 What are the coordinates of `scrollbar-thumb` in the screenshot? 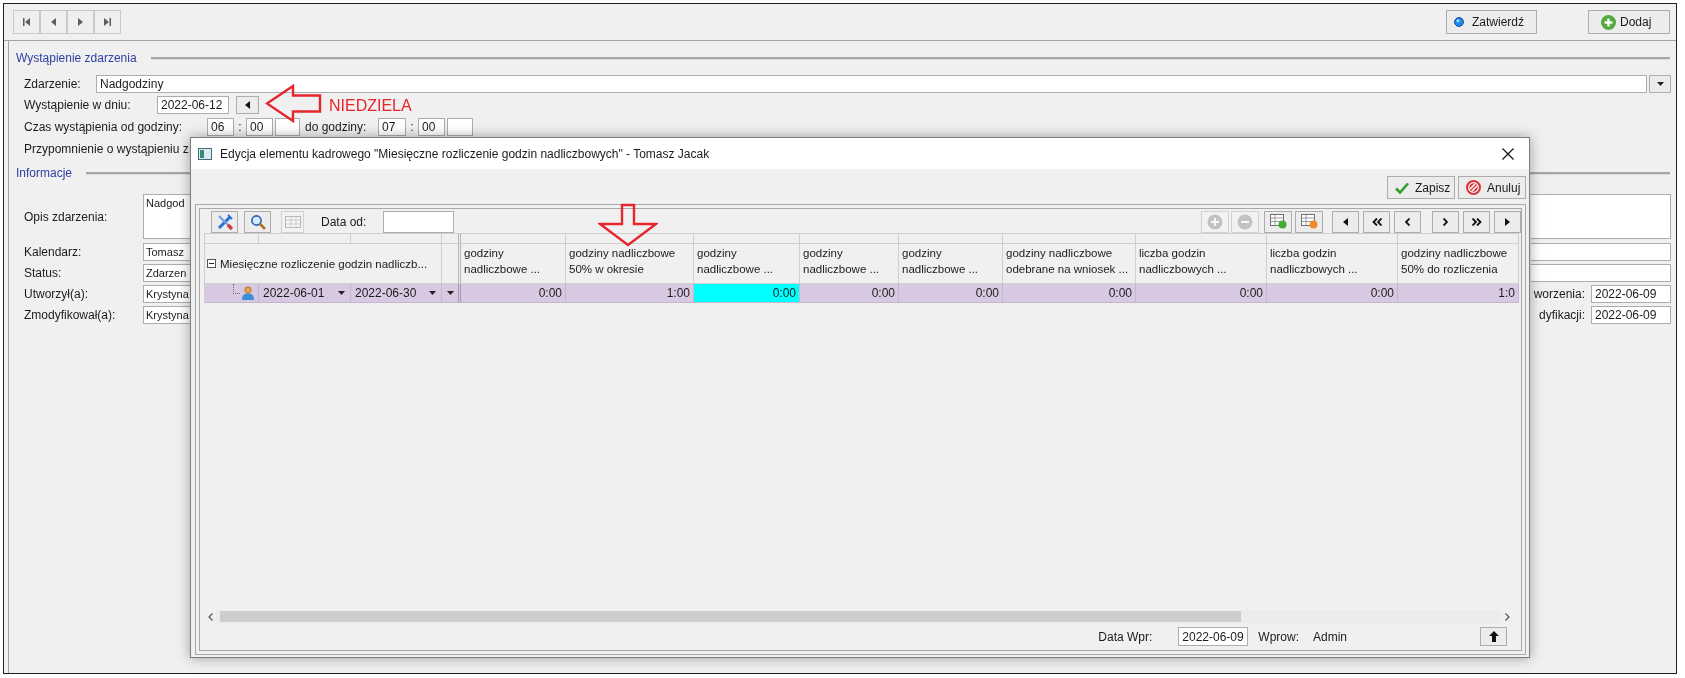 It's located at (730, 616).